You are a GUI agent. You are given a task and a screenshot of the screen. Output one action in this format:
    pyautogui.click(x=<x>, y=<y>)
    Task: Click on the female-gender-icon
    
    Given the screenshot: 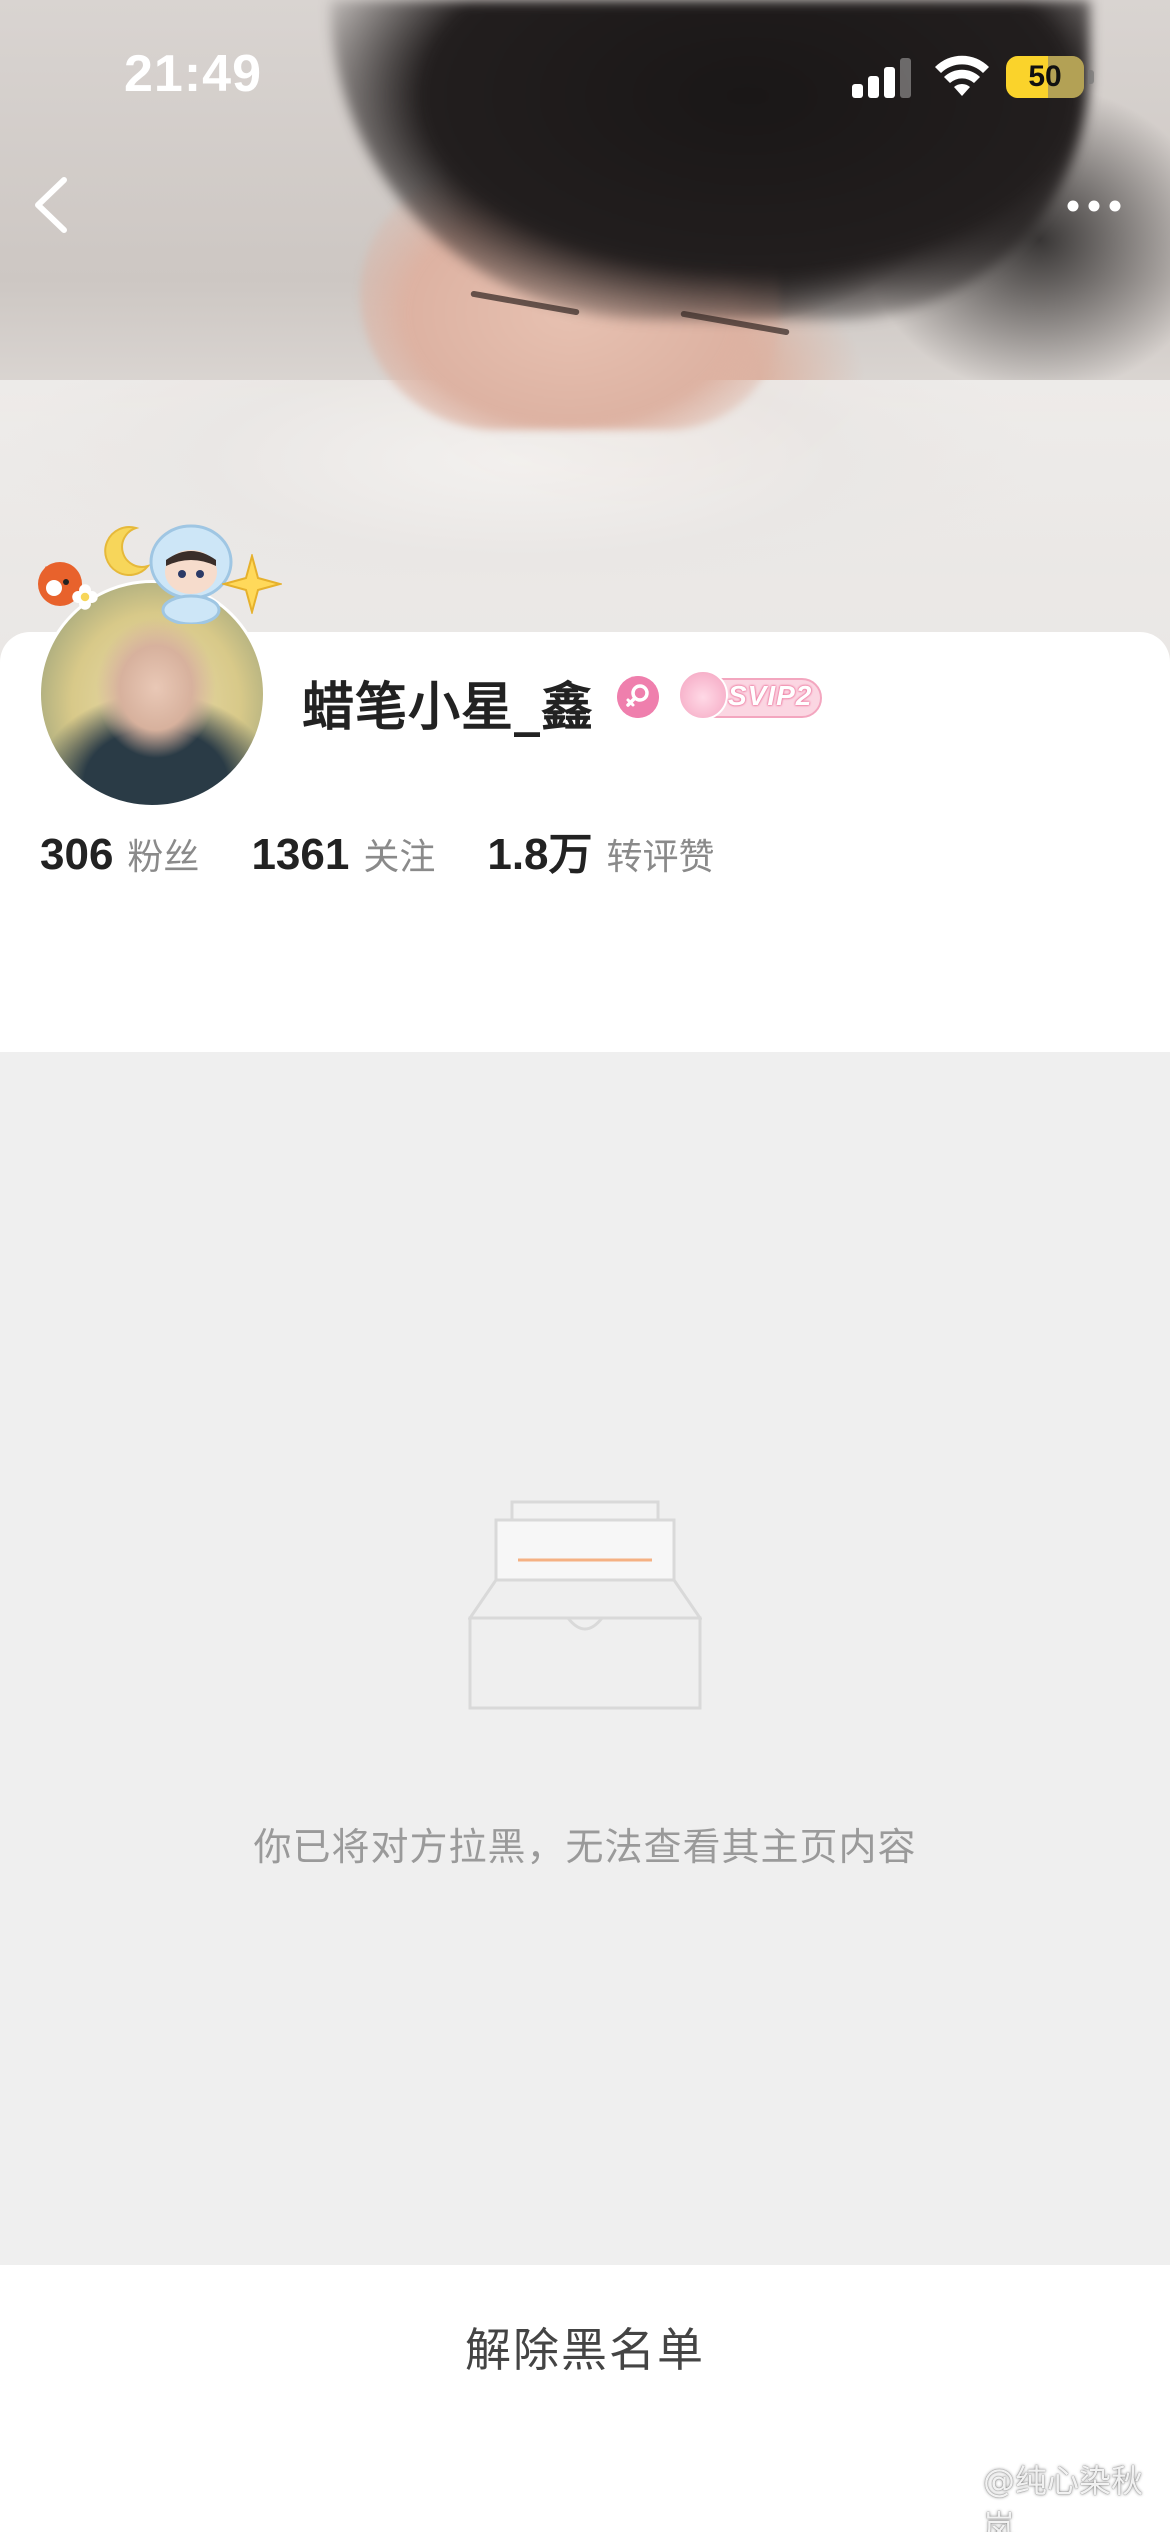 What is the action you would take?
    pyautogui.click(x=638, y=697)
    